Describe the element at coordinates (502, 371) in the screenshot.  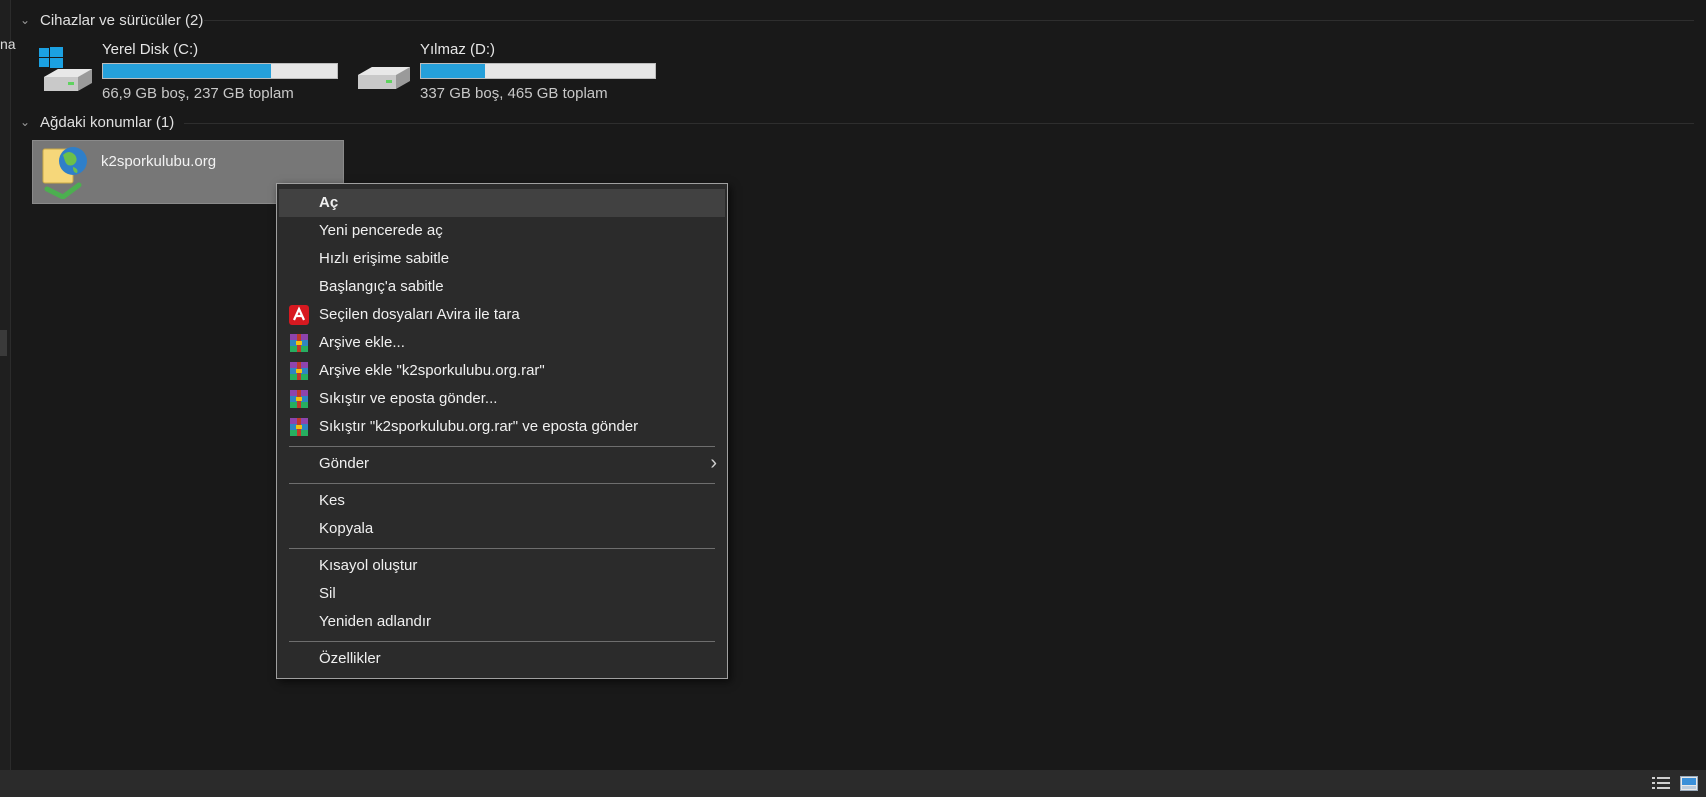
I see `menu-item-add-to-named-archive: Arşive ekle "k2sporkulubu.org.rar"` at that location.